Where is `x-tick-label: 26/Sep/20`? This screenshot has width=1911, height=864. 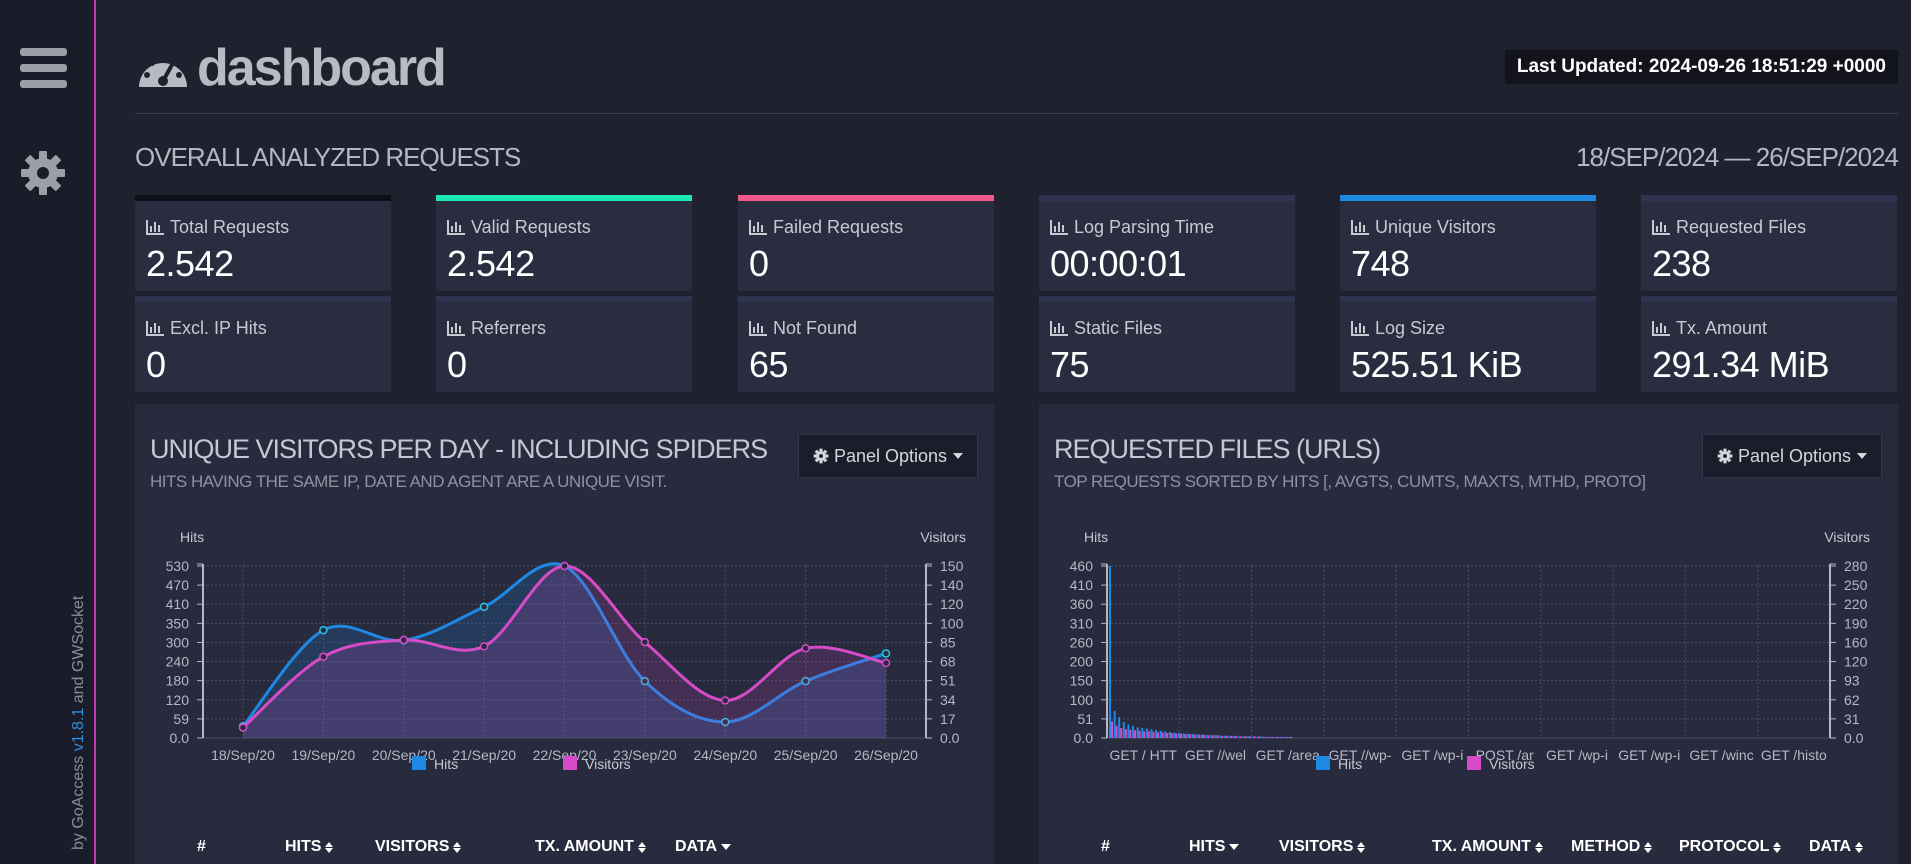 x-tick-label: 26/Sep/20 is located at coordinates (886, 755).